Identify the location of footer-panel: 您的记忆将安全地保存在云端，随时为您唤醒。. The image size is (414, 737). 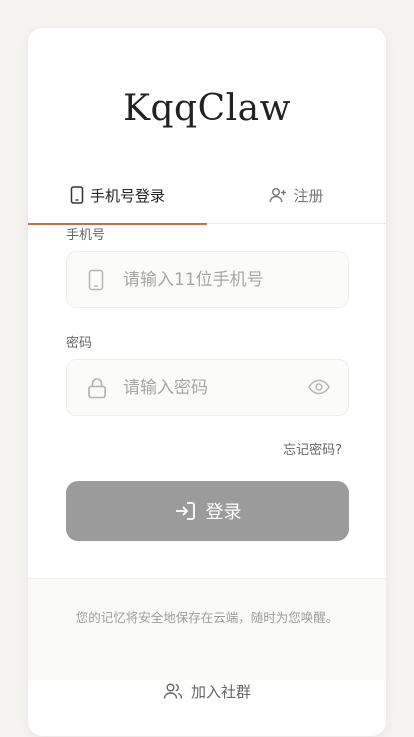
(207, 629).